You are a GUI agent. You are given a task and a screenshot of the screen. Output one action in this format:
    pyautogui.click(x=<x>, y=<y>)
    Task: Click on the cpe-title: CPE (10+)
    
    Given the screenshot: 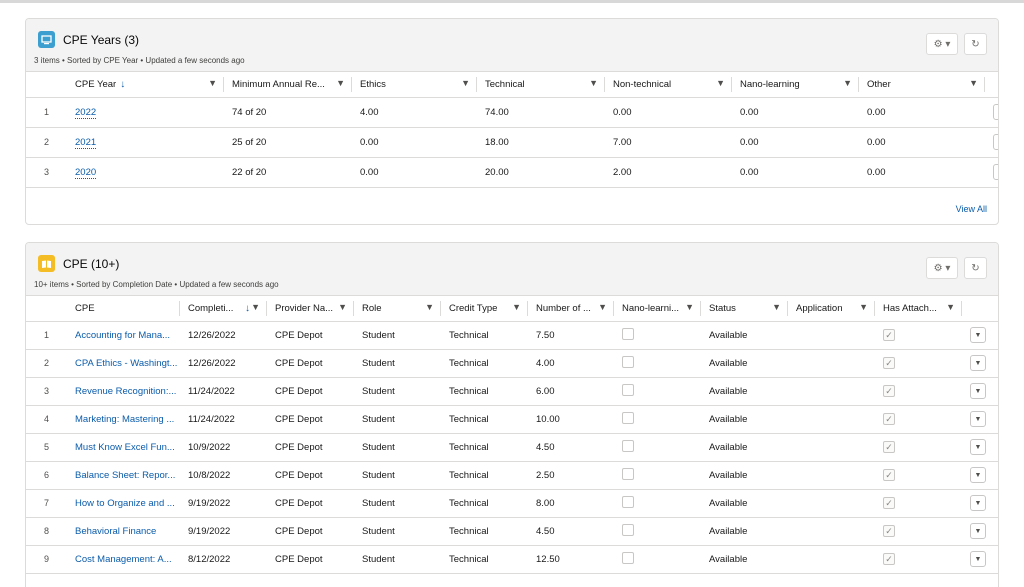 What is the action you would take?
    pyautogui.click(x=91, y=264)
    